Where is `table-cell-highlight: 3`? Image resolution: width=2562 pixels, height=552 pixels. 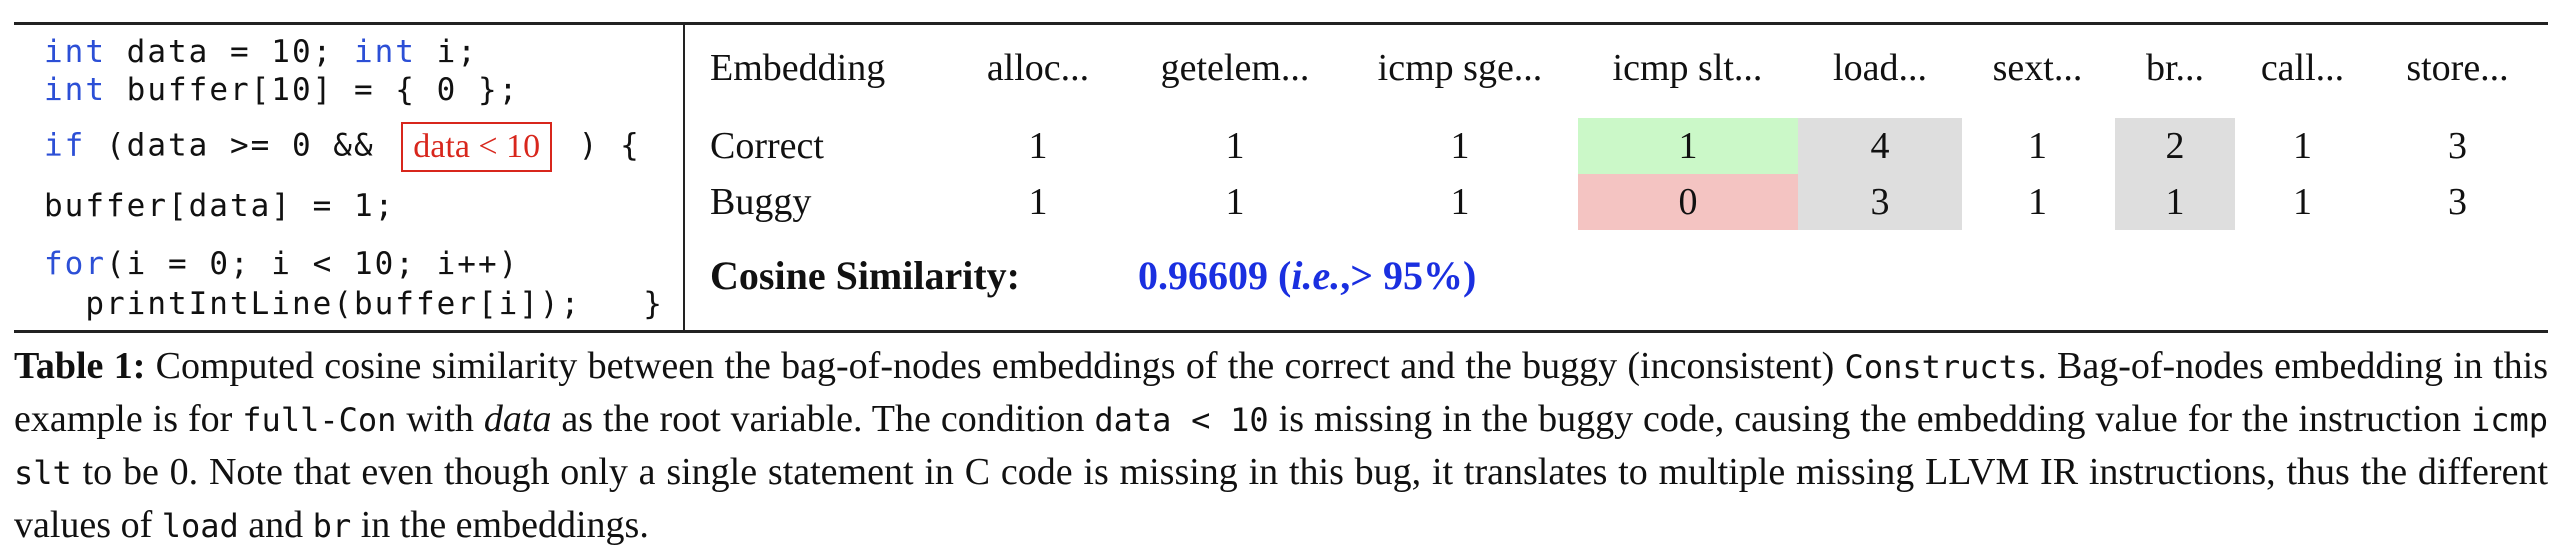 table-cell-highlight: 3 is located at coordinates (1880, 202).